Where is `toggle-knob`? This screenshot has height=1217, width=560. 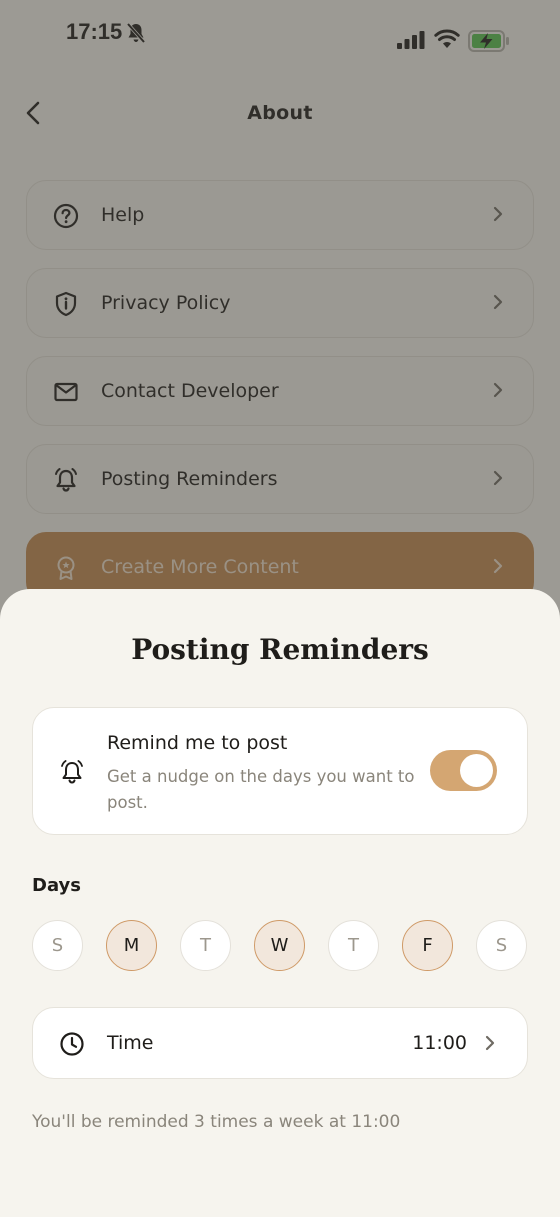 toggle-knob is located at coordinates (476, 770).